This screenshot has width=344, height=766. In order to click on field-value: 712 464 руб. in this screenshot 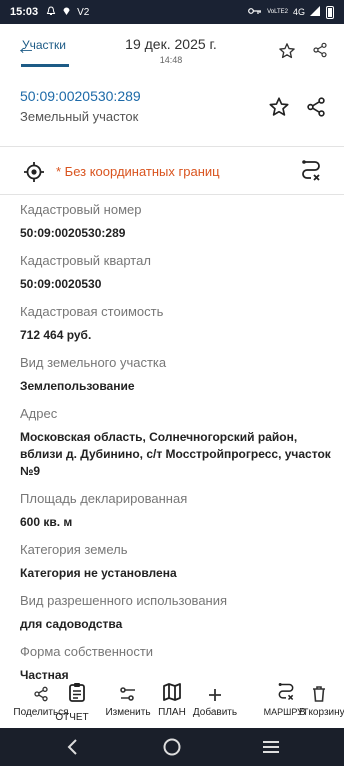, I will do `click(56, 335)`.